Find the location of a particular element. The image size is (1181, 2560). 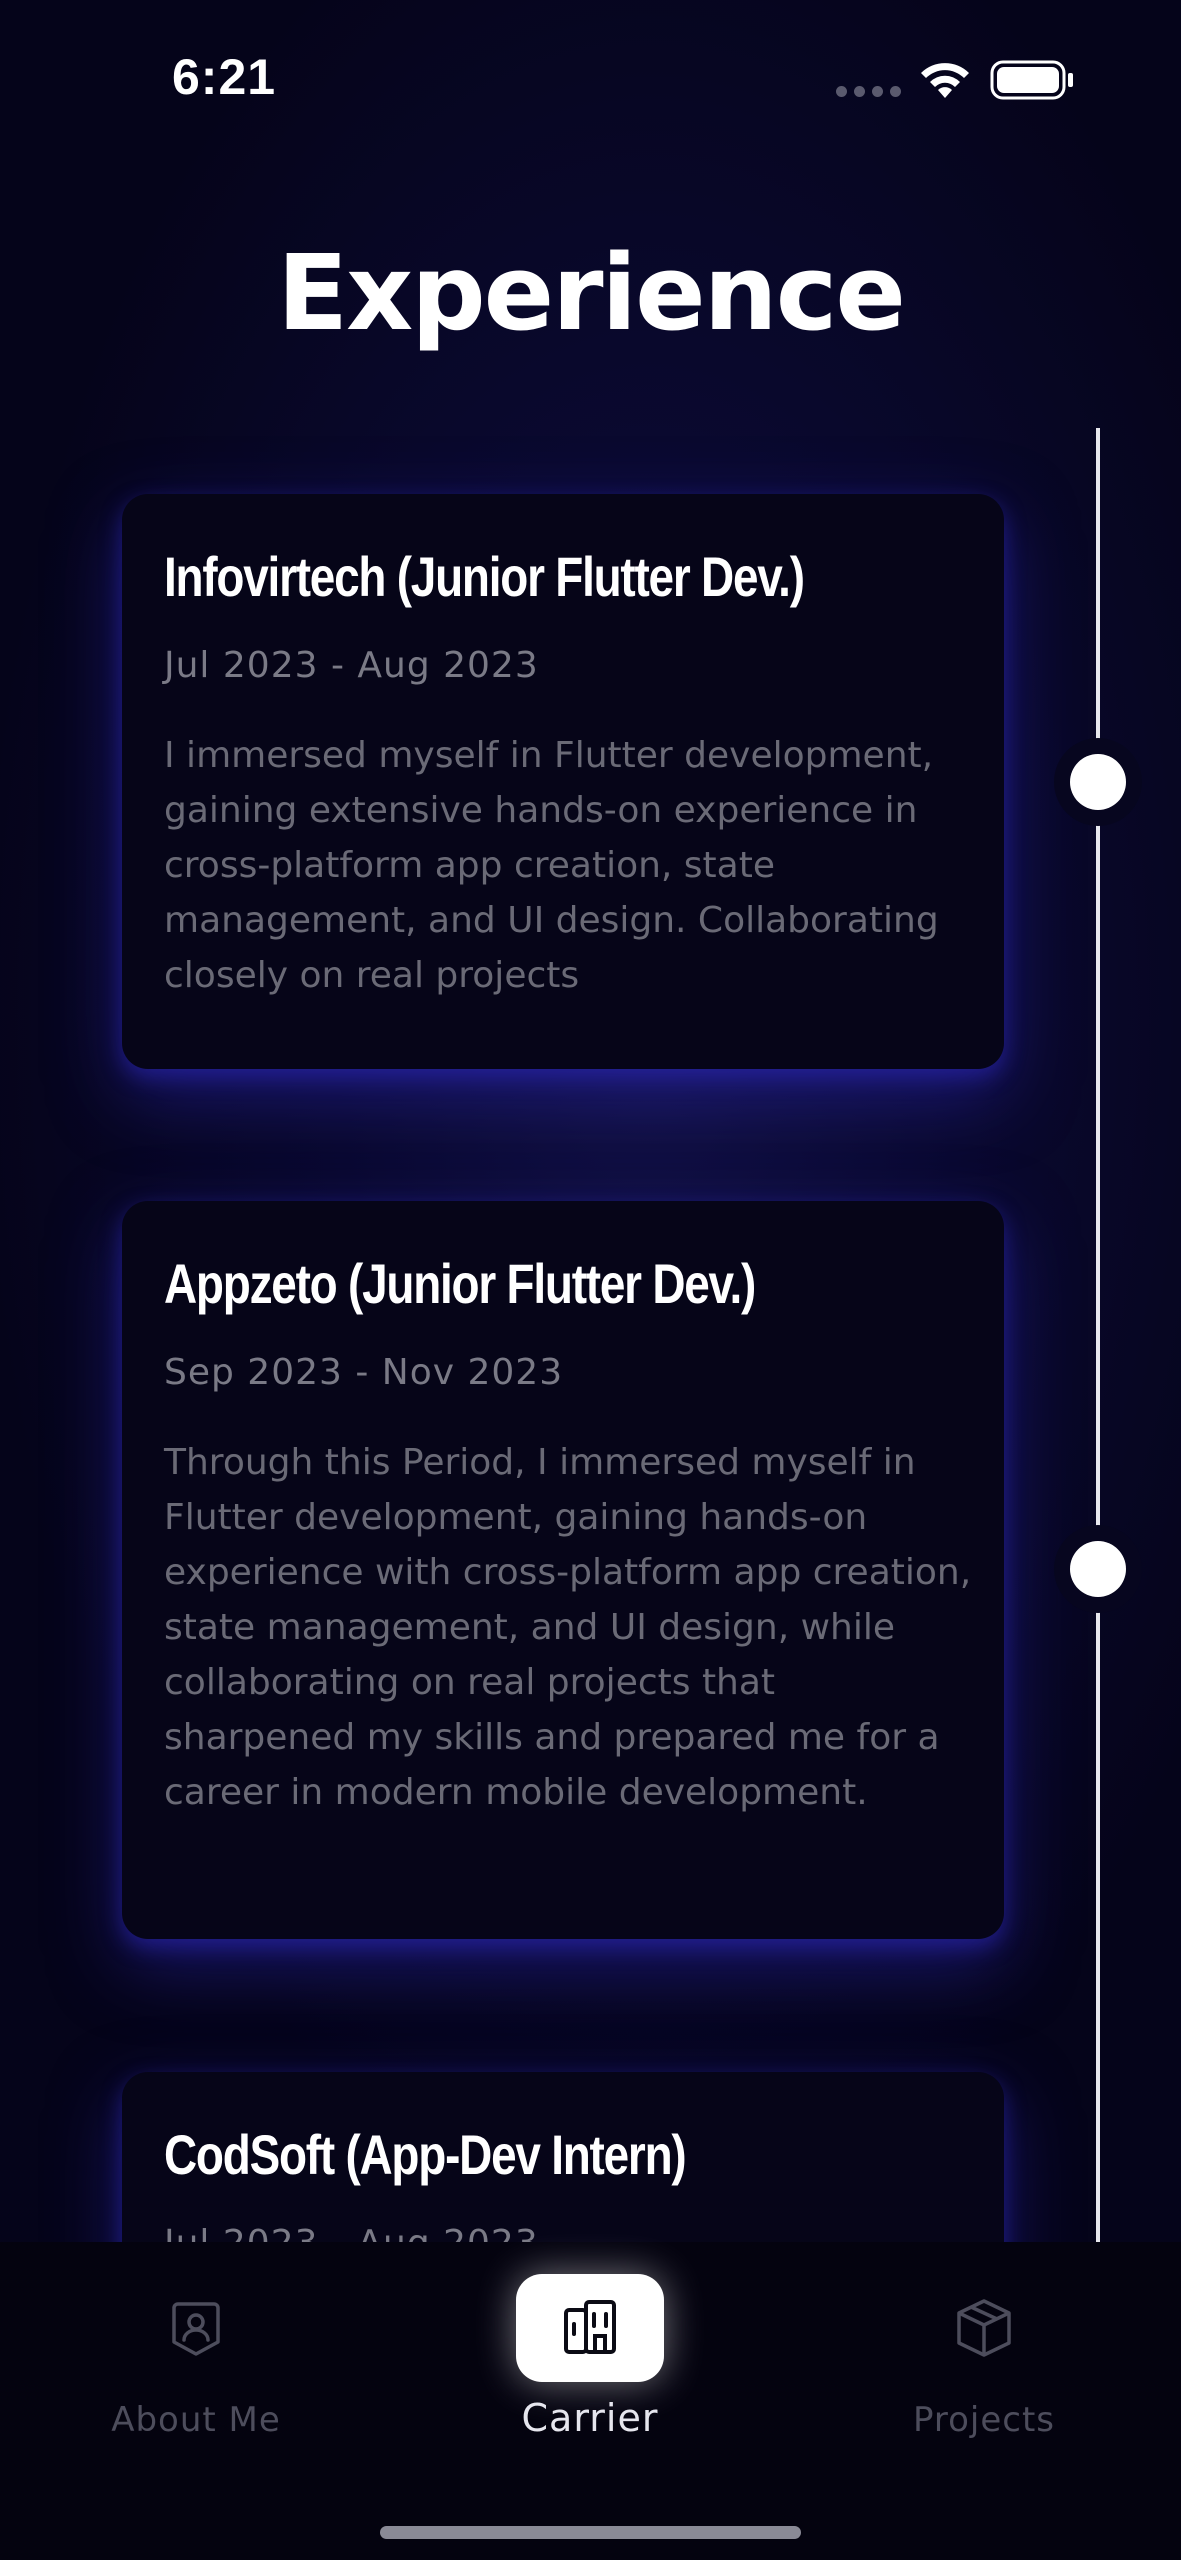

profile-badge-icon is located at coordinates (196, 2329).